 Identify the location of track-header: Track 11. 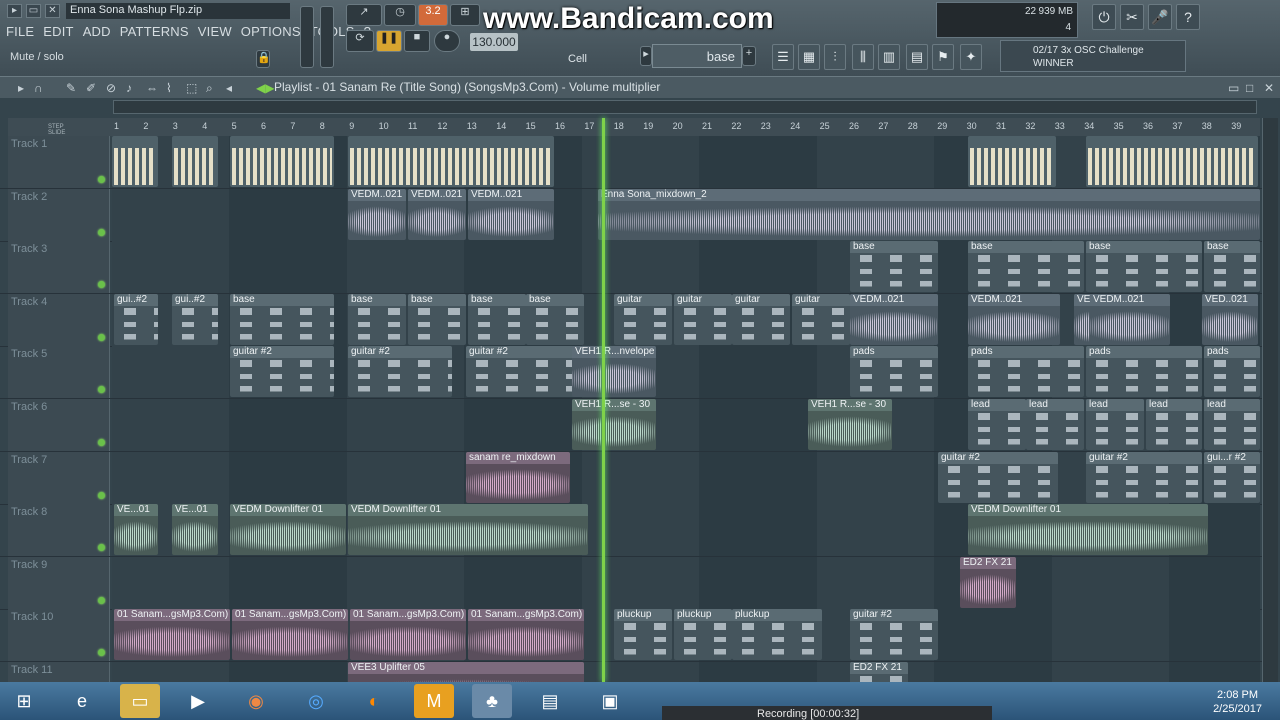
(59, 672).